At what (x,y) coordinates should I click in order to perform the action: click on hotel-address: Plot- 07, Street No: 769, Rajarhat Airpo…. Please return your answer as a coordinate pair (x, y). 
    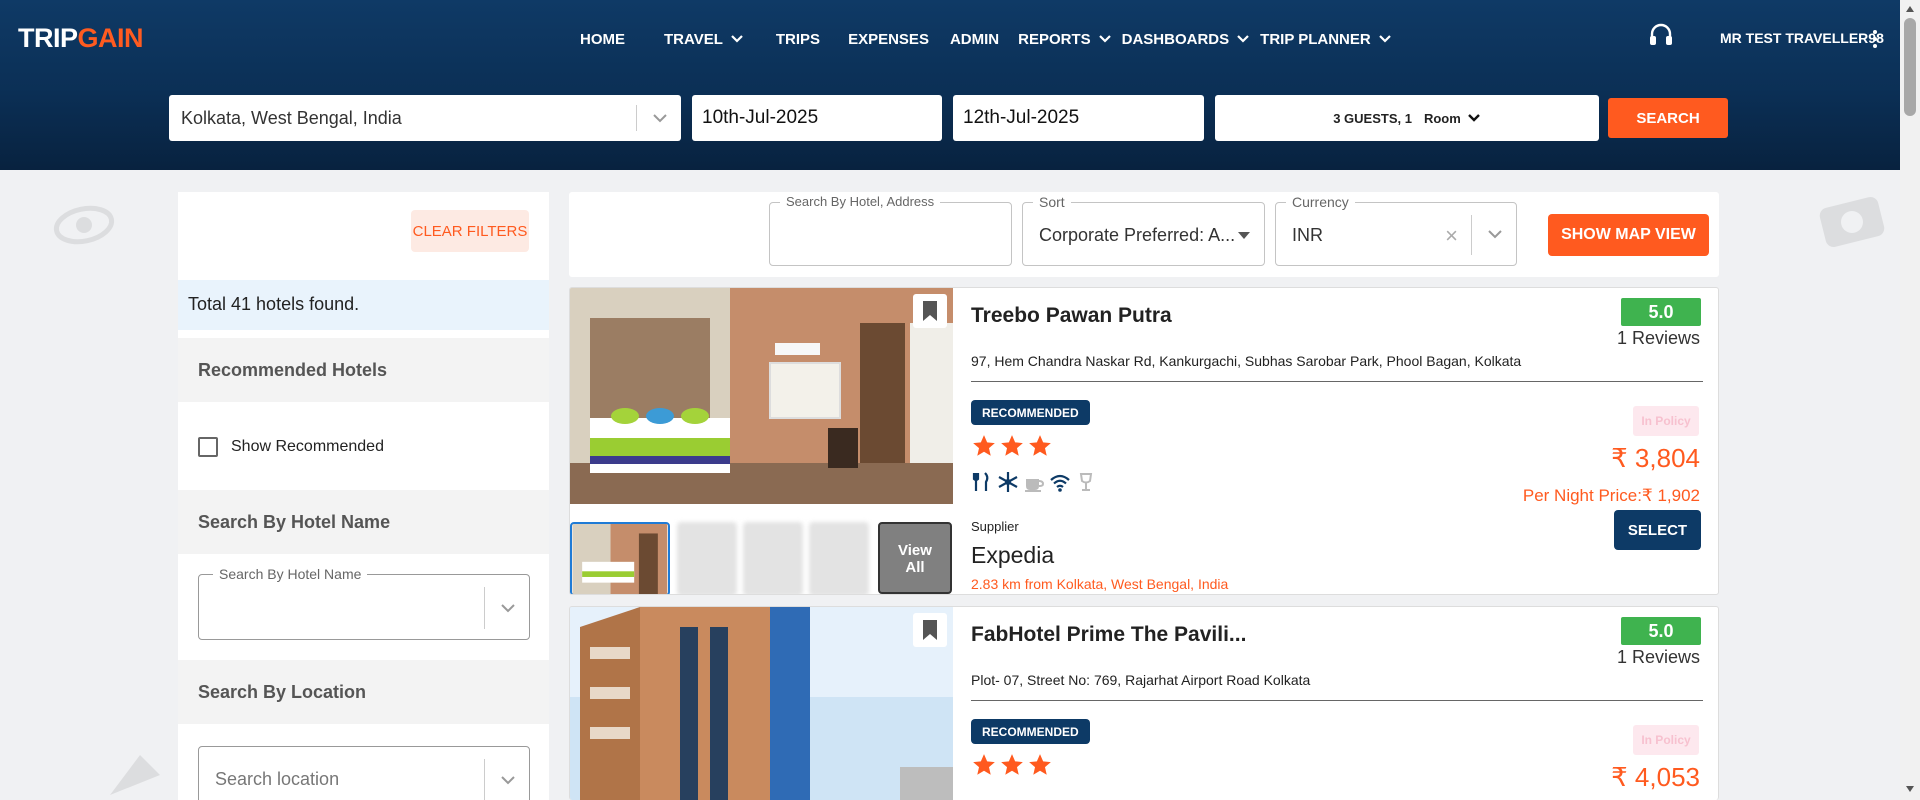
    Looking at the image, I should click on (1141, 680).